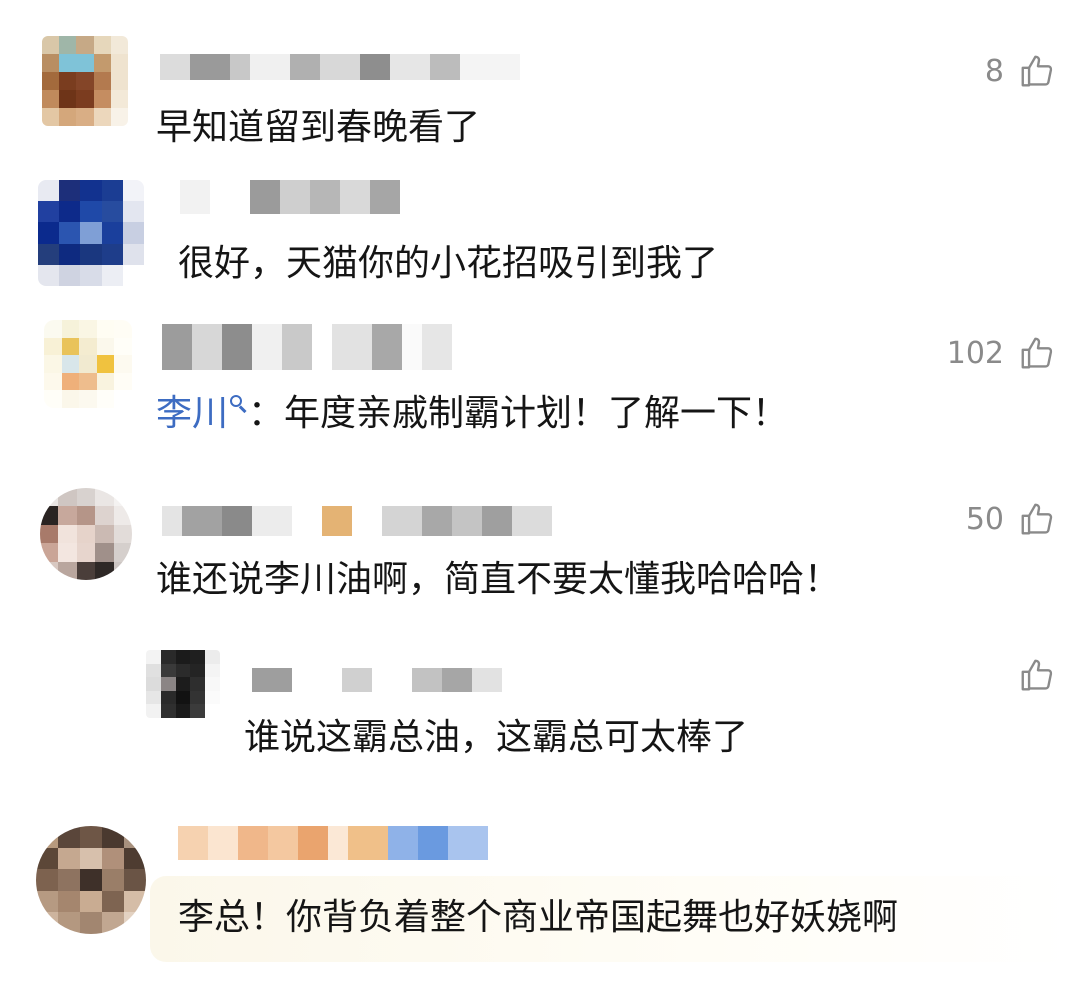 The image size is (1080, 981). I want to click on comment-text: 李川 ：年度亲戚制霸计划！了解一下！, so click(472, 413).